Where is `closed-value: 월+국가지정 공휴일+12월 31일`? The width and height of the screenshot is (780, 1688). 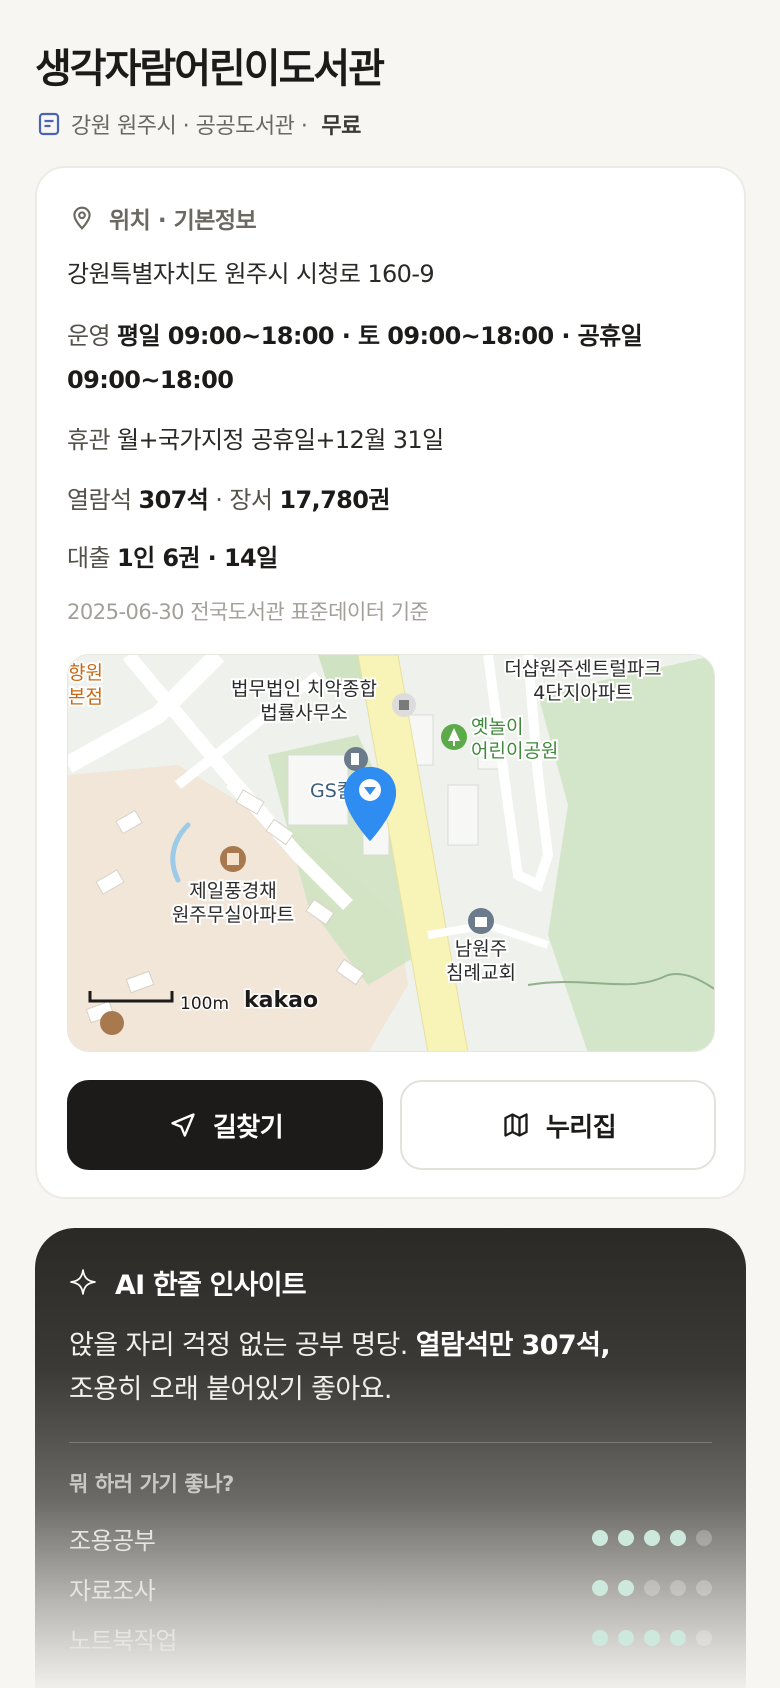 closed-value: 월+국가지정 공휴일+12월 31일 is located at coordinates (280, 440).